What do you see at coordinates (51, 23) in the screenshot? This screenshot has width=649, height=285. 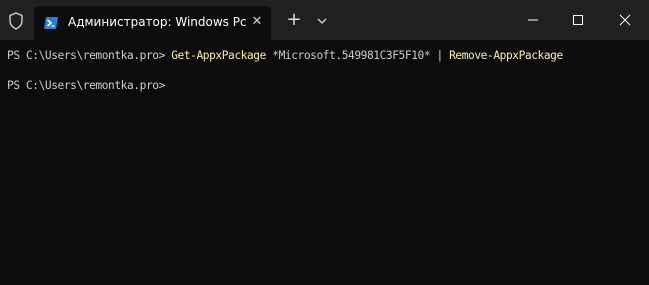 I see `powershell-icon` at bounding box center [51, 23].